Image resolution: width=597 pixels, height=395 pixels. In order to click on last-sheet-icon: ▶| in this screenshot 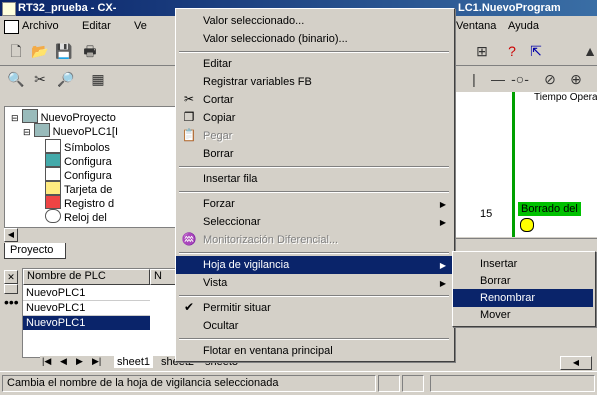, I will do `click(96, 361)`.